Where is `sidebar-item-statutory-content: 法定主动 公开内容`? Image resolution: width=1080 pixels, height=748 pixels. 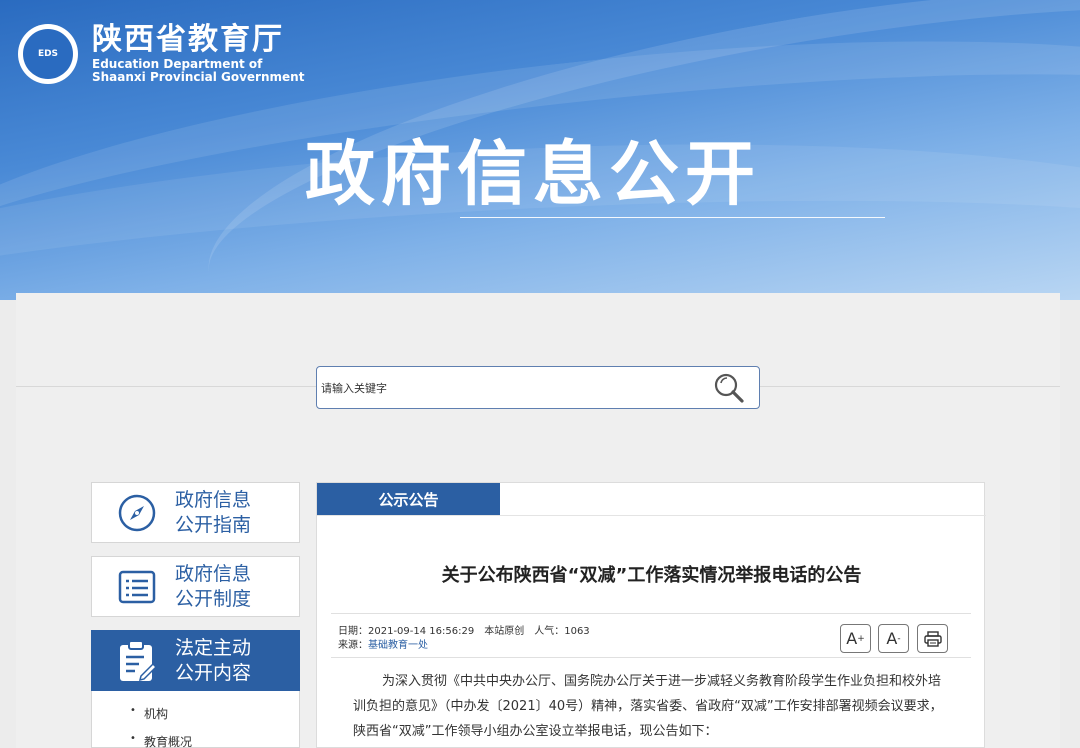 sidebar-item-statutory-content: 法定主动 公开内容 is located at coordinates (195, 660).